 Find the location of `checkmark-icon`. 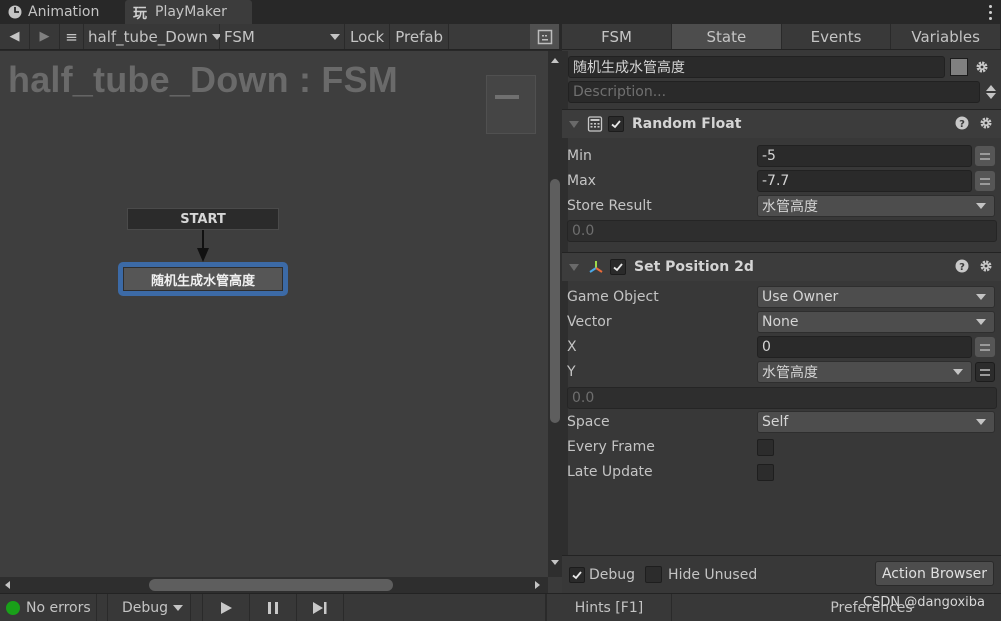

checkmark-icon is located at coordinates (577, 574).